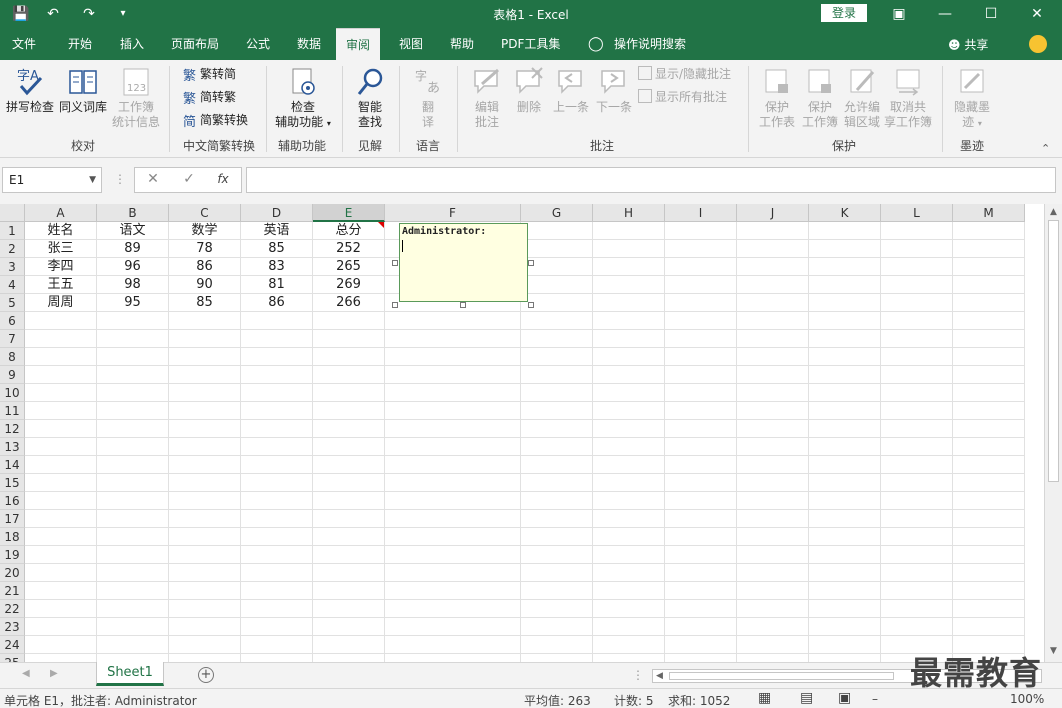 The width and height of the screenshot is (1062, 708). Describe the element at coordinates (453, 447) in the screenshot. I see `cell-f13` at that location.